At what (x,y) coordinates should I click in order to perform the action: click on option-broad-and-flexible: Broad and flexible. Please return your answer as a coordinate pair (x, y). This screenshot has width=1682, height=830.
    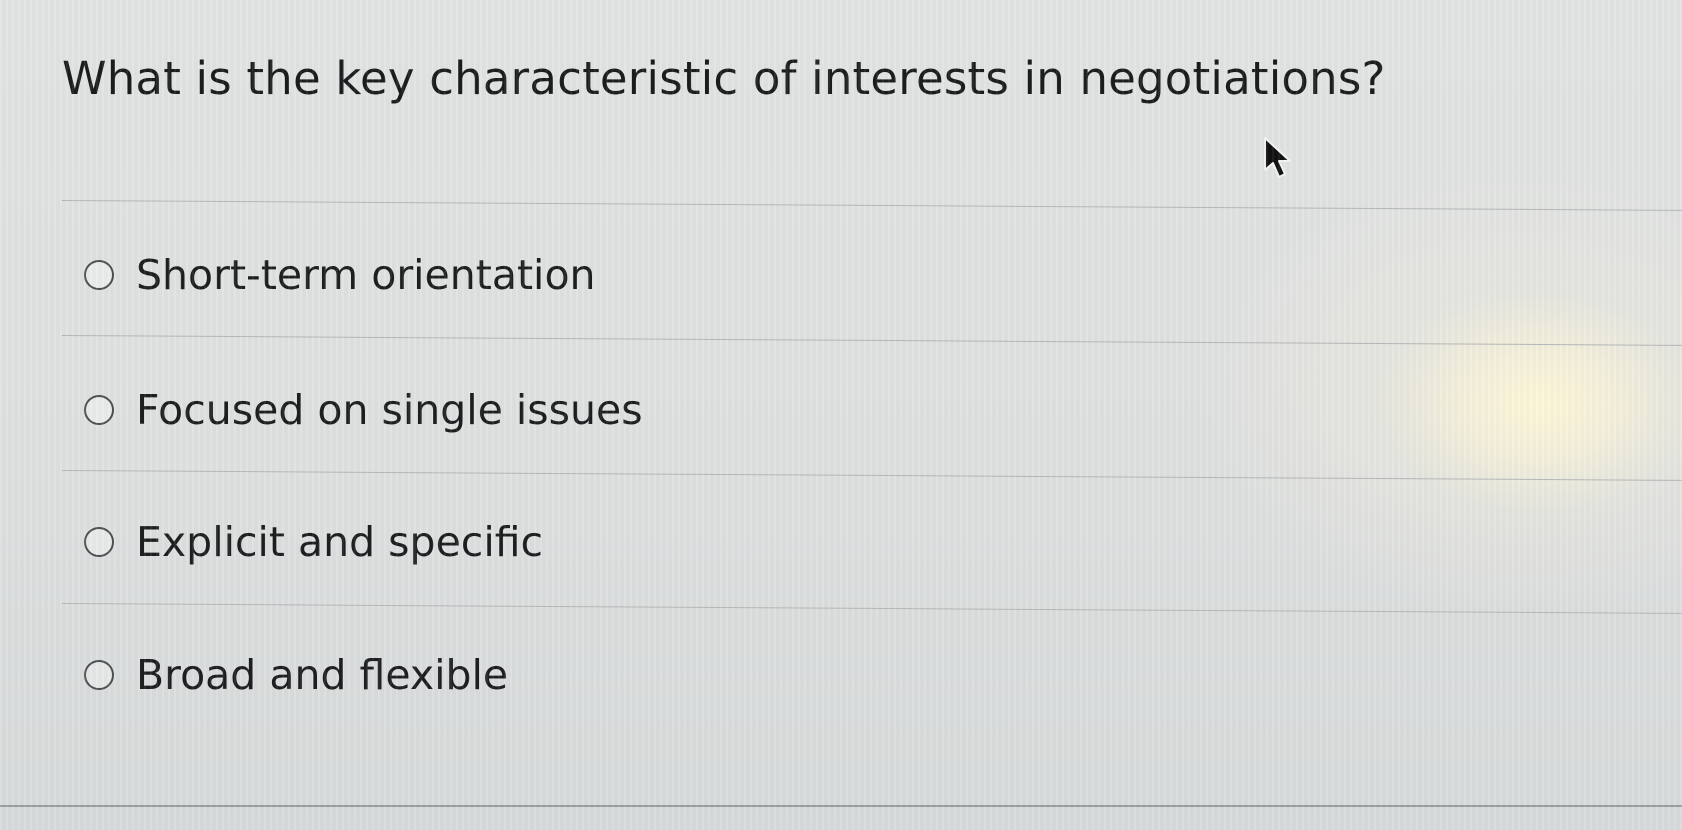
    Looking at the image, I should click on (296, 675).